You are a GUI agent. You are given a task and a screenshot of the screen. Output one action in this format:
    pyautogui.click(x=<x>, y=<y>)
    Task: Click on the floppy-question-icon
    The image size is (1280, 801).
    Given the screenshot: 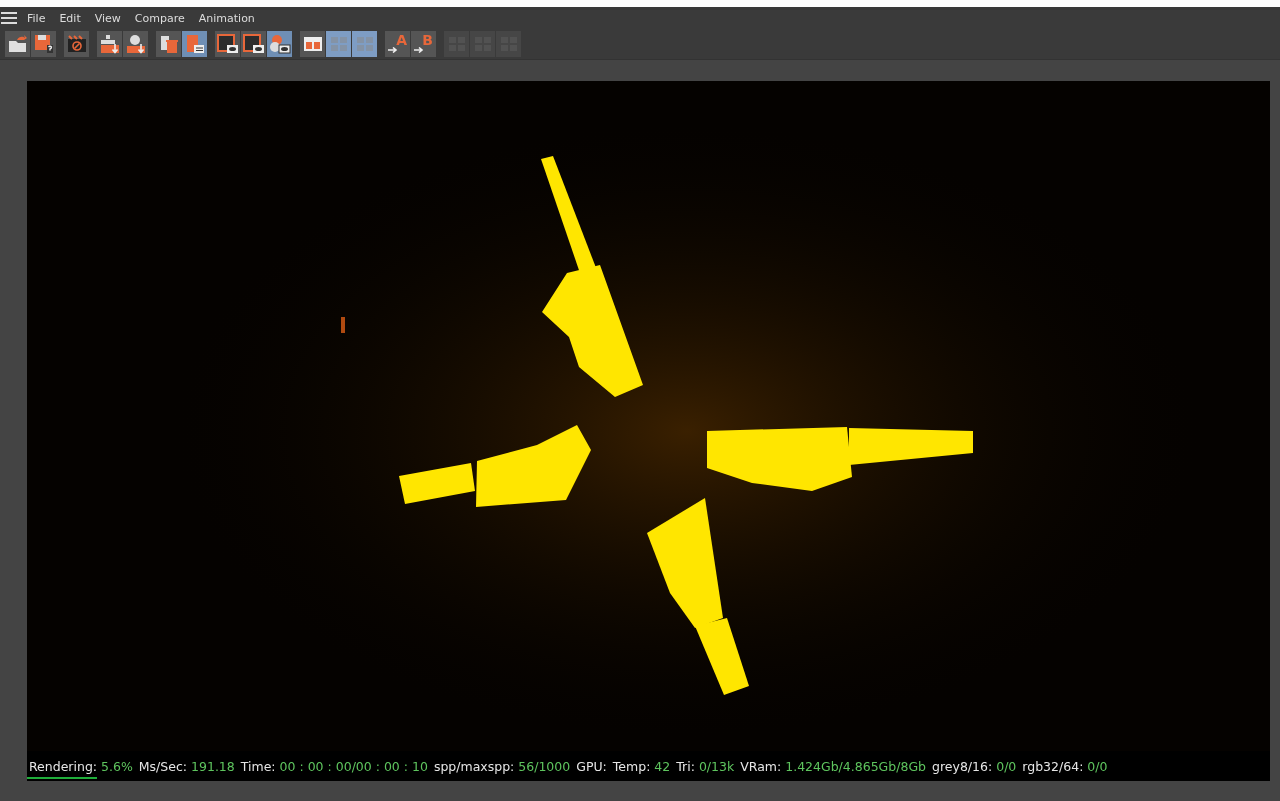 What is the action you would take?
    pyautogui.click(x=43, y=44)
    